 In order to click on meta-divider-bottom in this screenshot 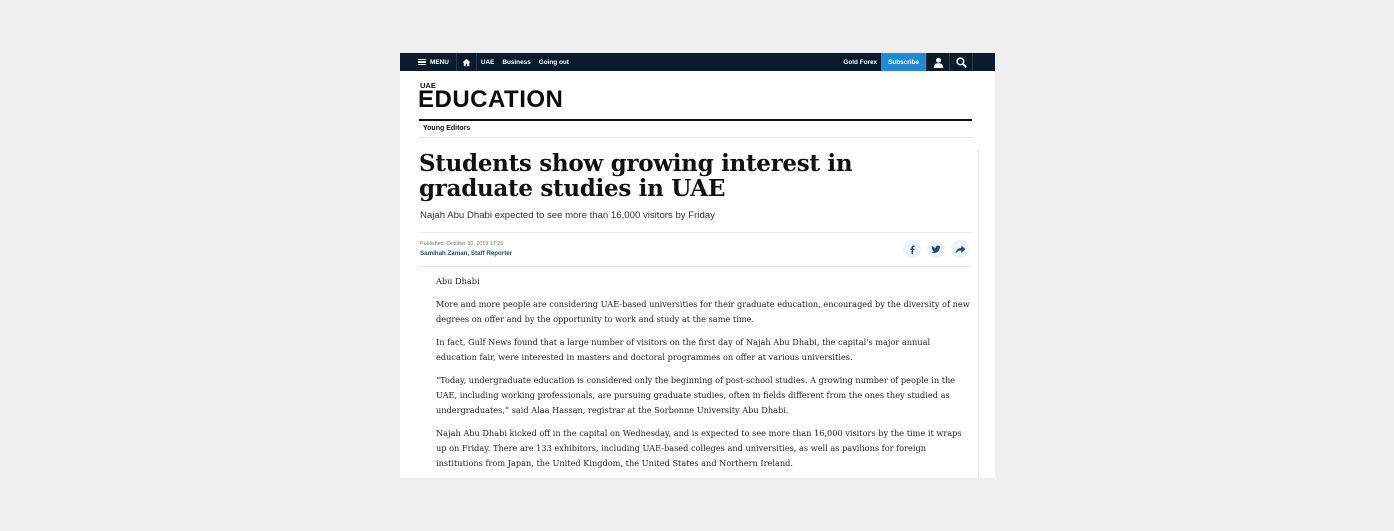, I will do `click(695, 266)`.